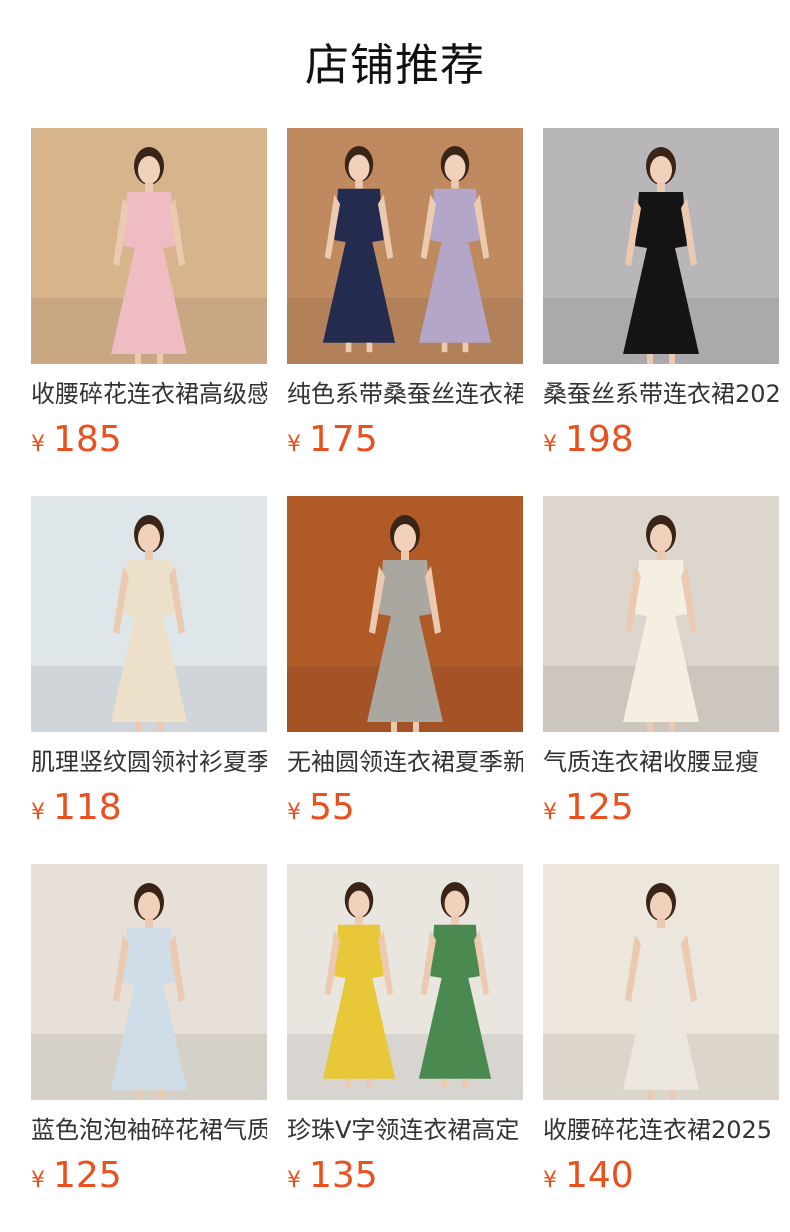  I want to click on product-title: 无袖圆领连衣裙夏季新, so click(405, 762).